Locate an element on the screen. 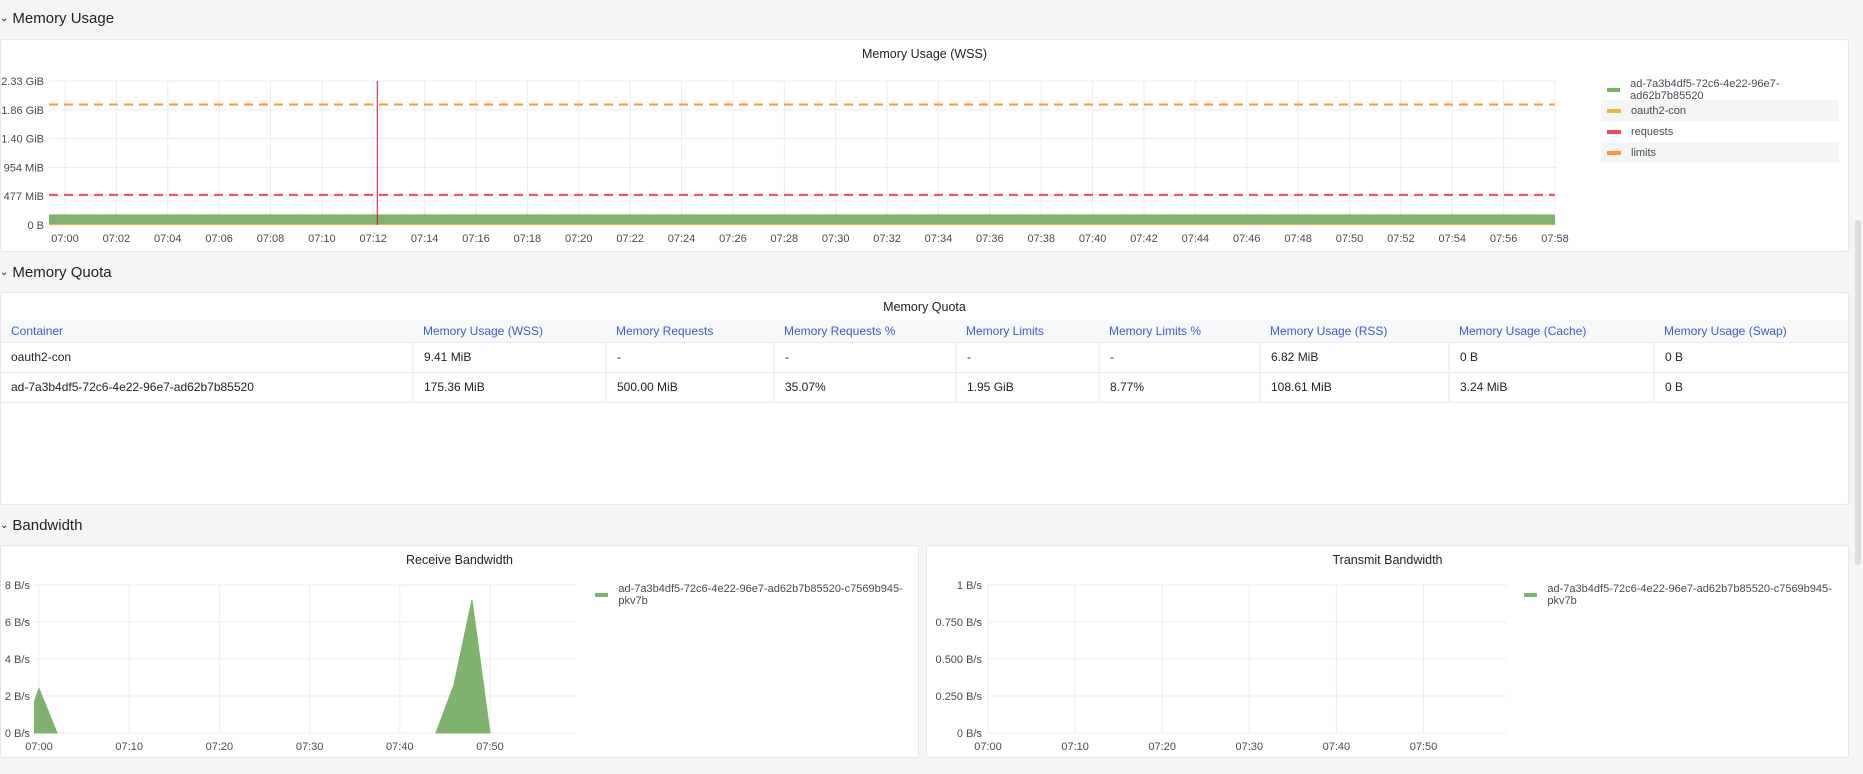 The image size is (1863, 774). x-tick-label: 07:32 is located at coordinates (887, 239).